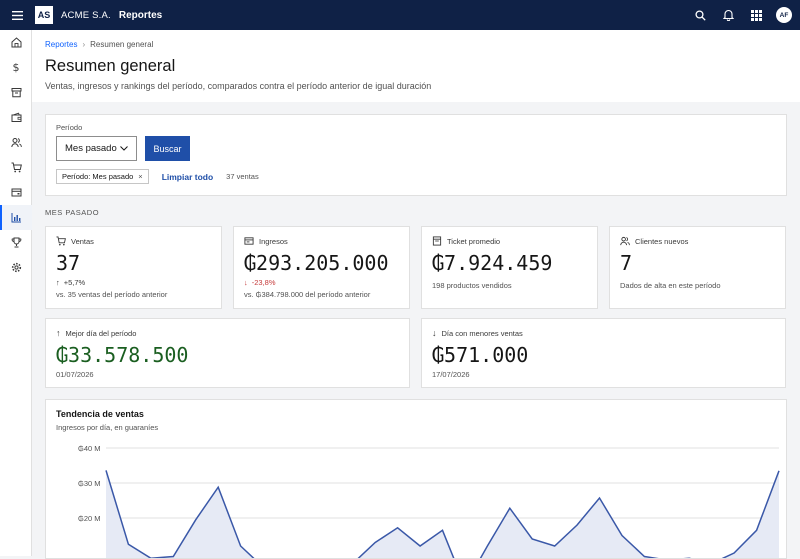 This screenshot has height=559, width=800. What do you see at coordinates (44, 15) in the screenshot?
I see `company-logo: AS` at bounding box center [44, 15].